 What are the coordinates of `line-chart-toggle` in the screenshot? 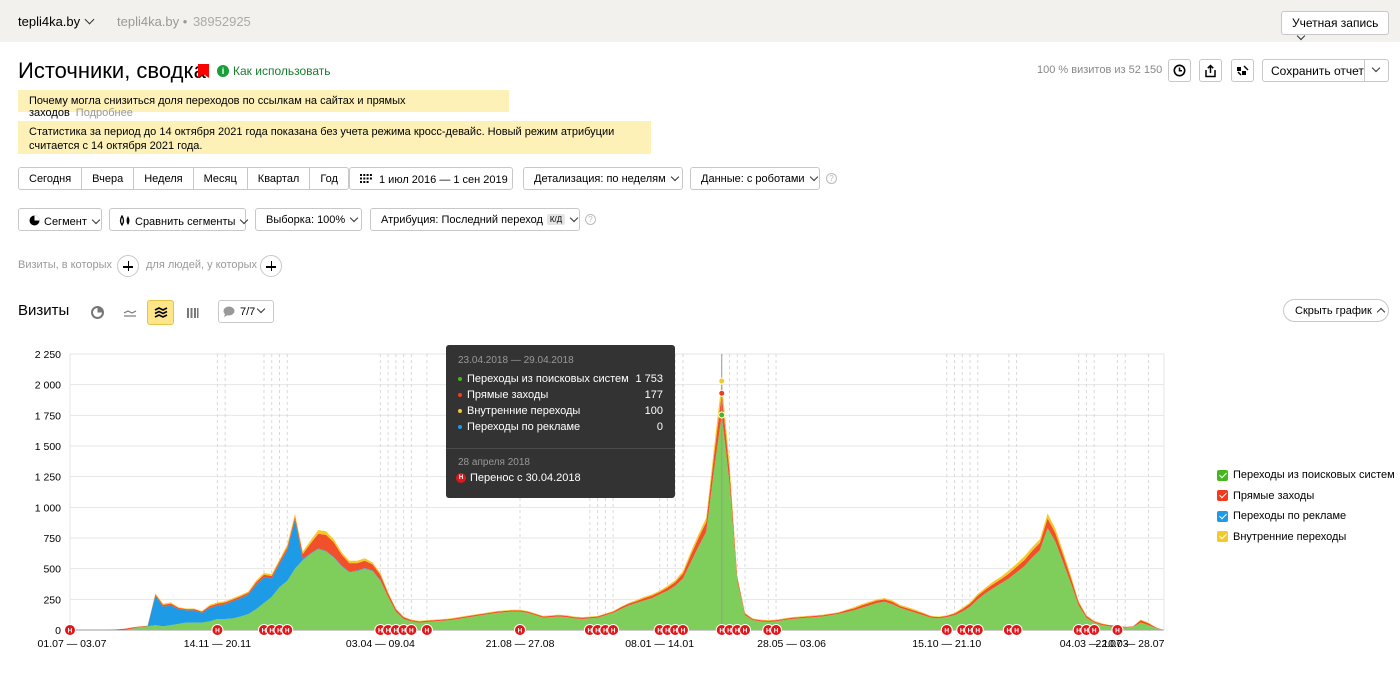 It's located at (129, 312).